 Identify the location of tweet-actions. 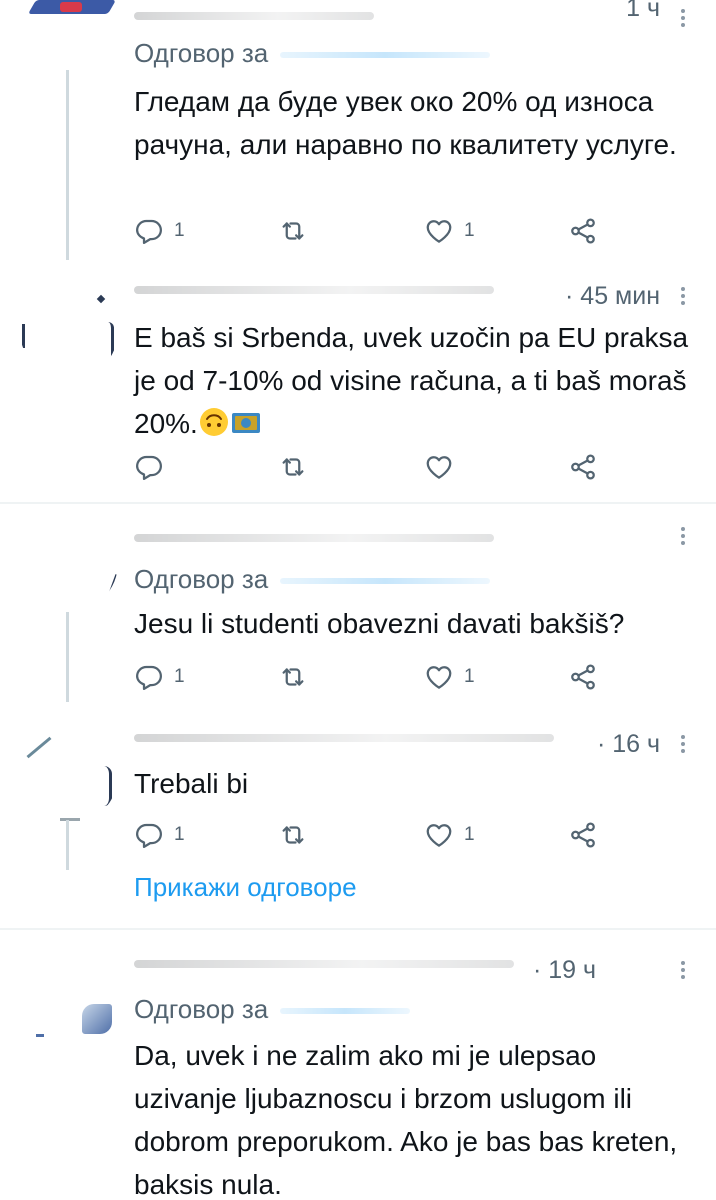
(374, 467).